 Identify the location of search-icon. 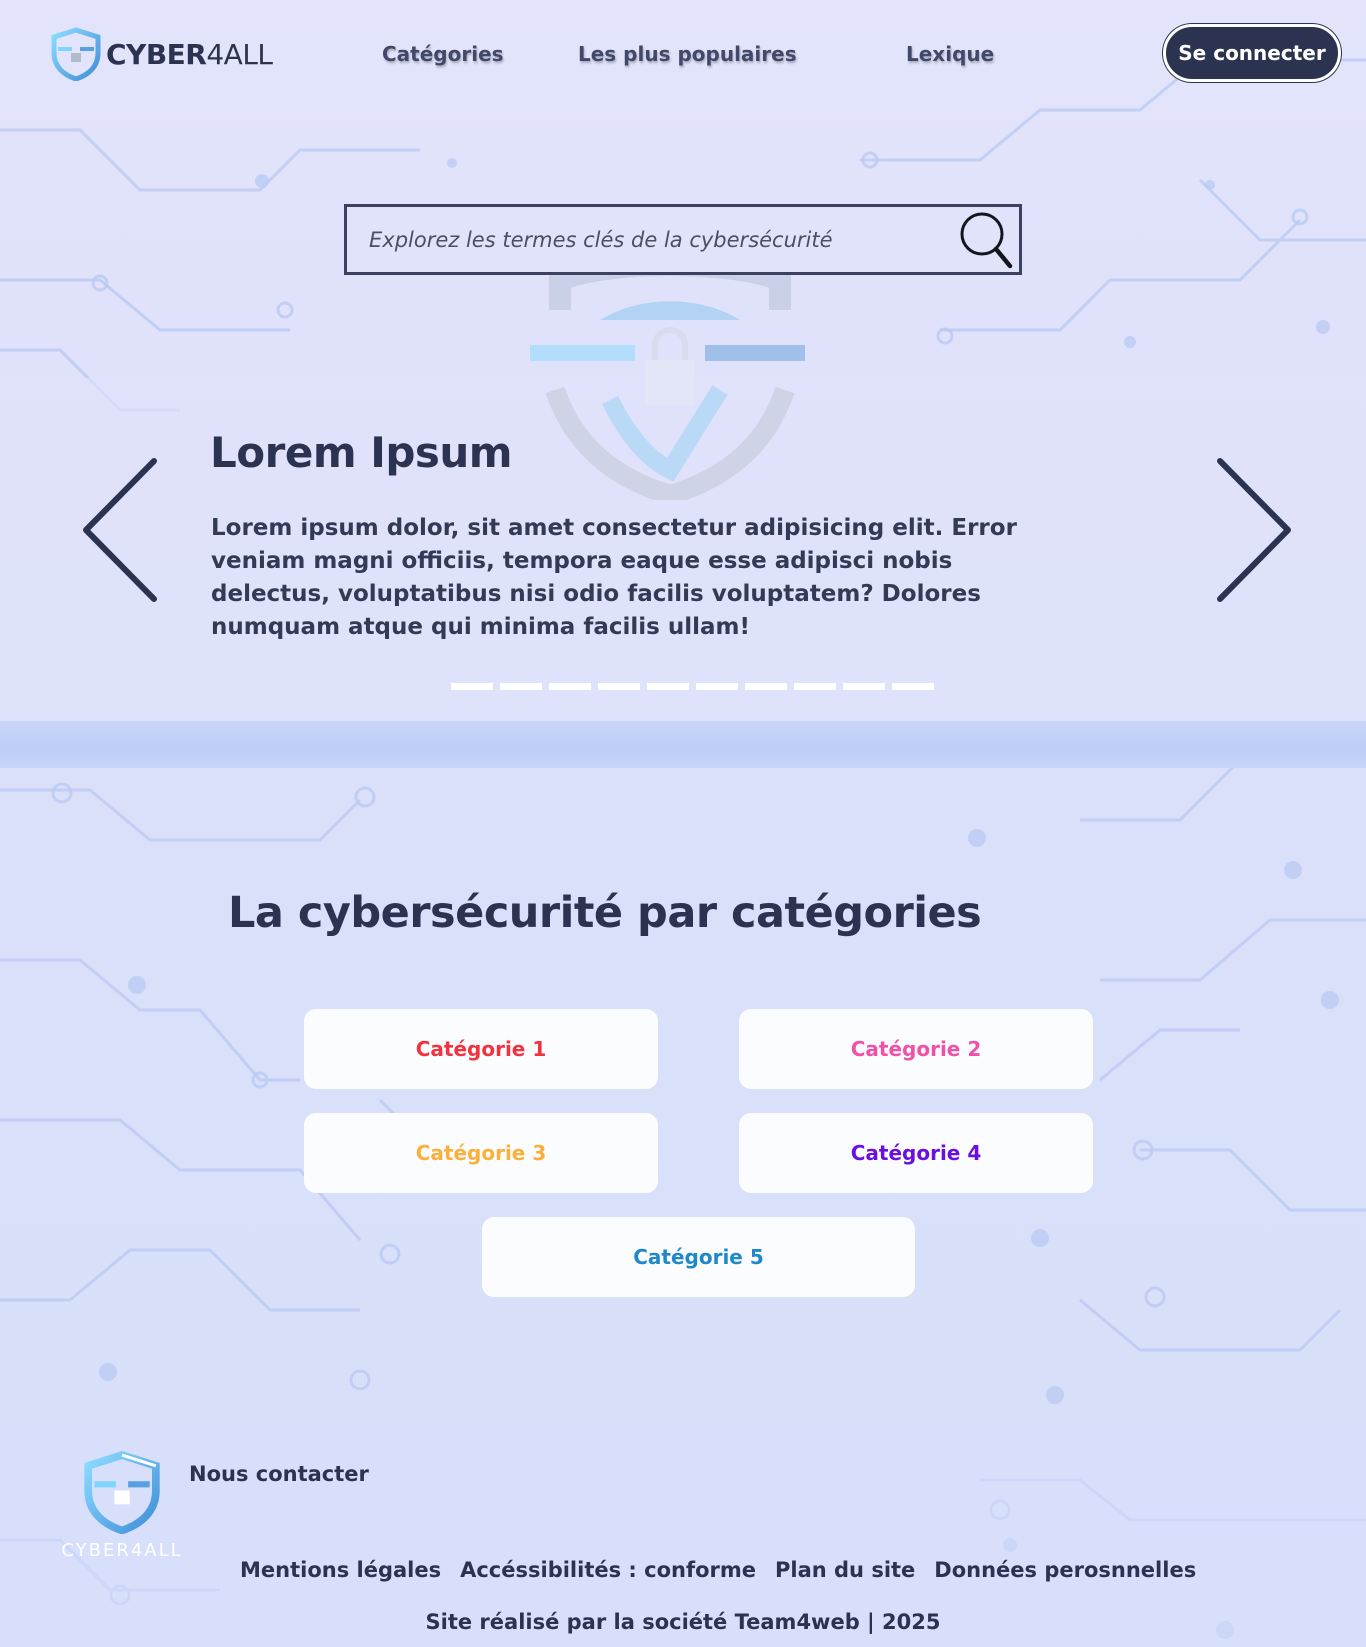
(986, 240).